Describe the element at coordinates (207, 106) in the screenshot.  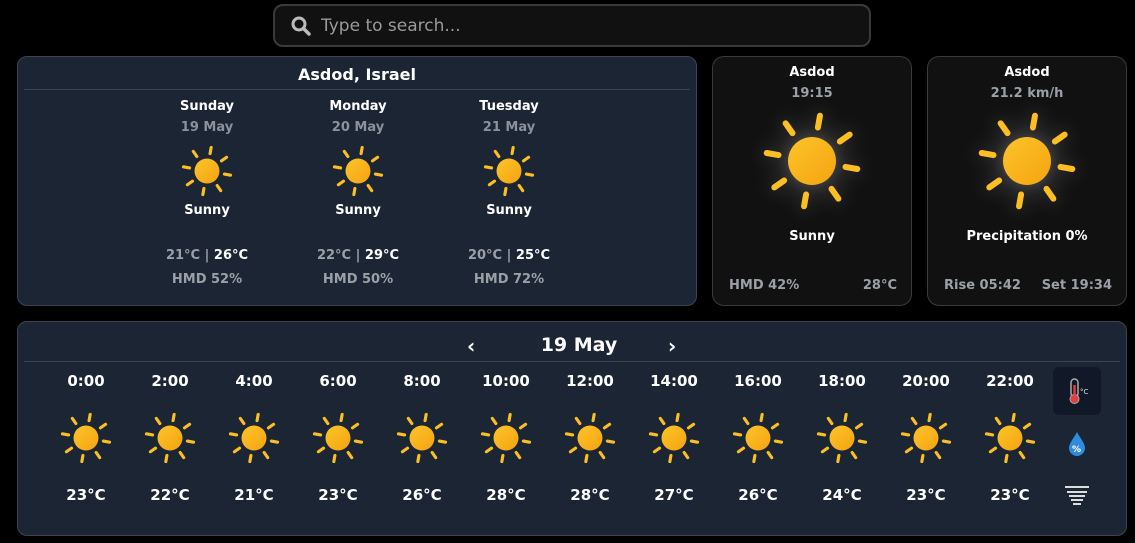
I see `day-name: Sunday` at that location.